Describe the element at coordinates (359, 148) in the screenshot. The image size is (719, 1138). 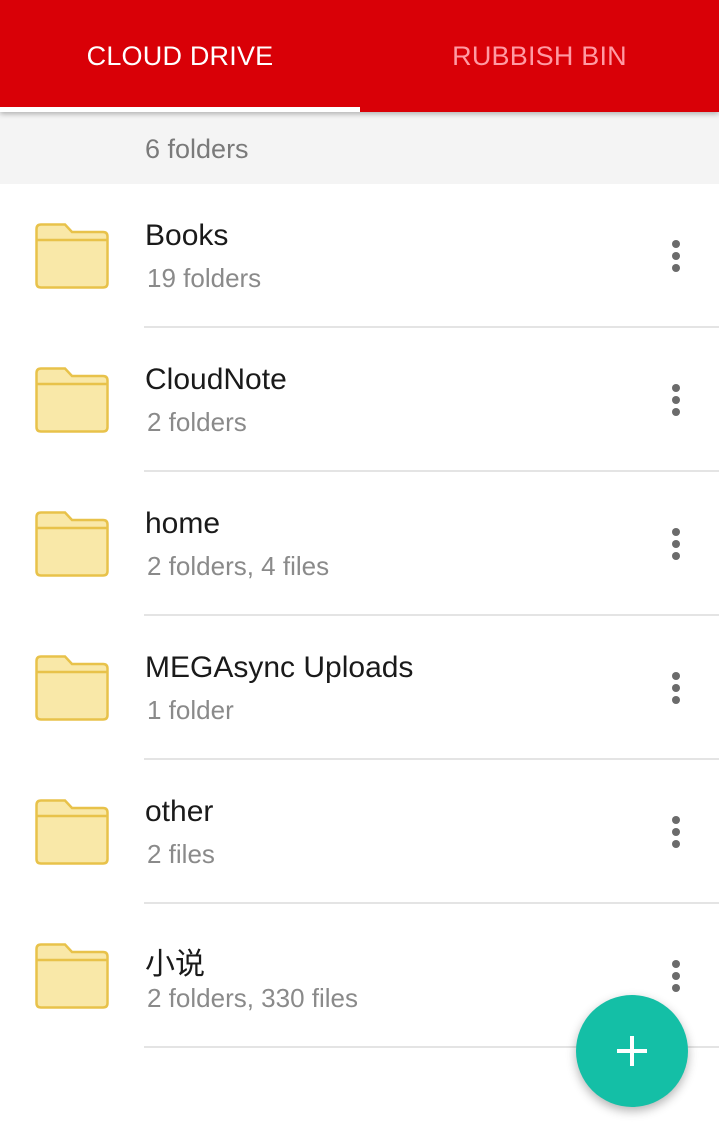
I see `folder-summary-bar: 6 folders` at that location.